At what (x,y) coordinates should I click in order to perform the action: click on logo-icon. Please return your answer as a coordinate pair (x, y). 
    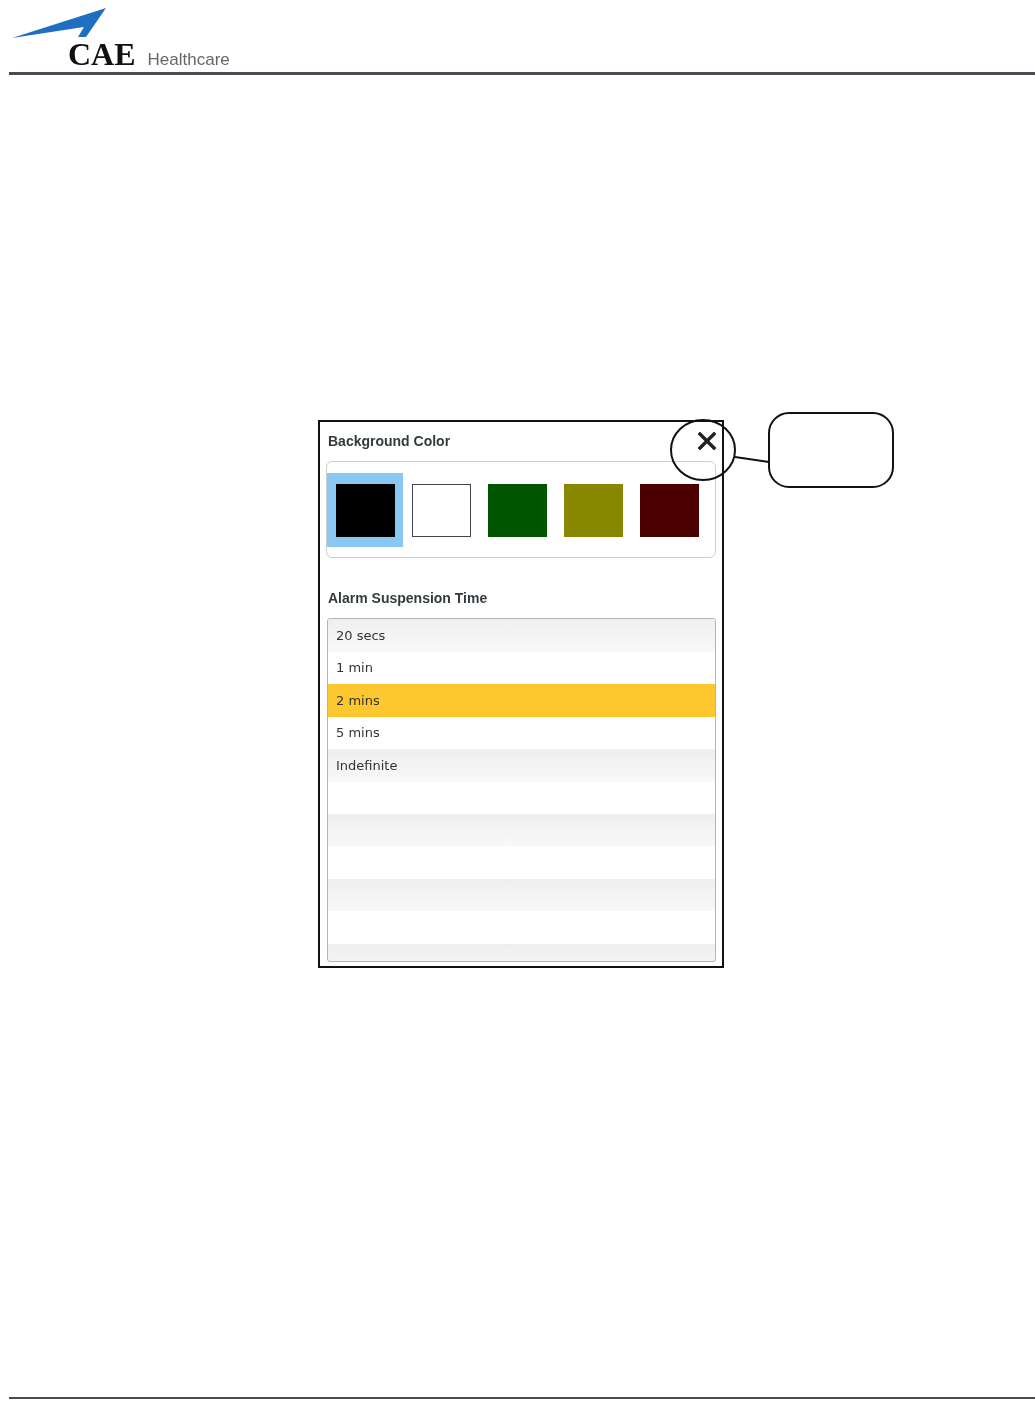
    Looking at the image, I should click on (59, 23).